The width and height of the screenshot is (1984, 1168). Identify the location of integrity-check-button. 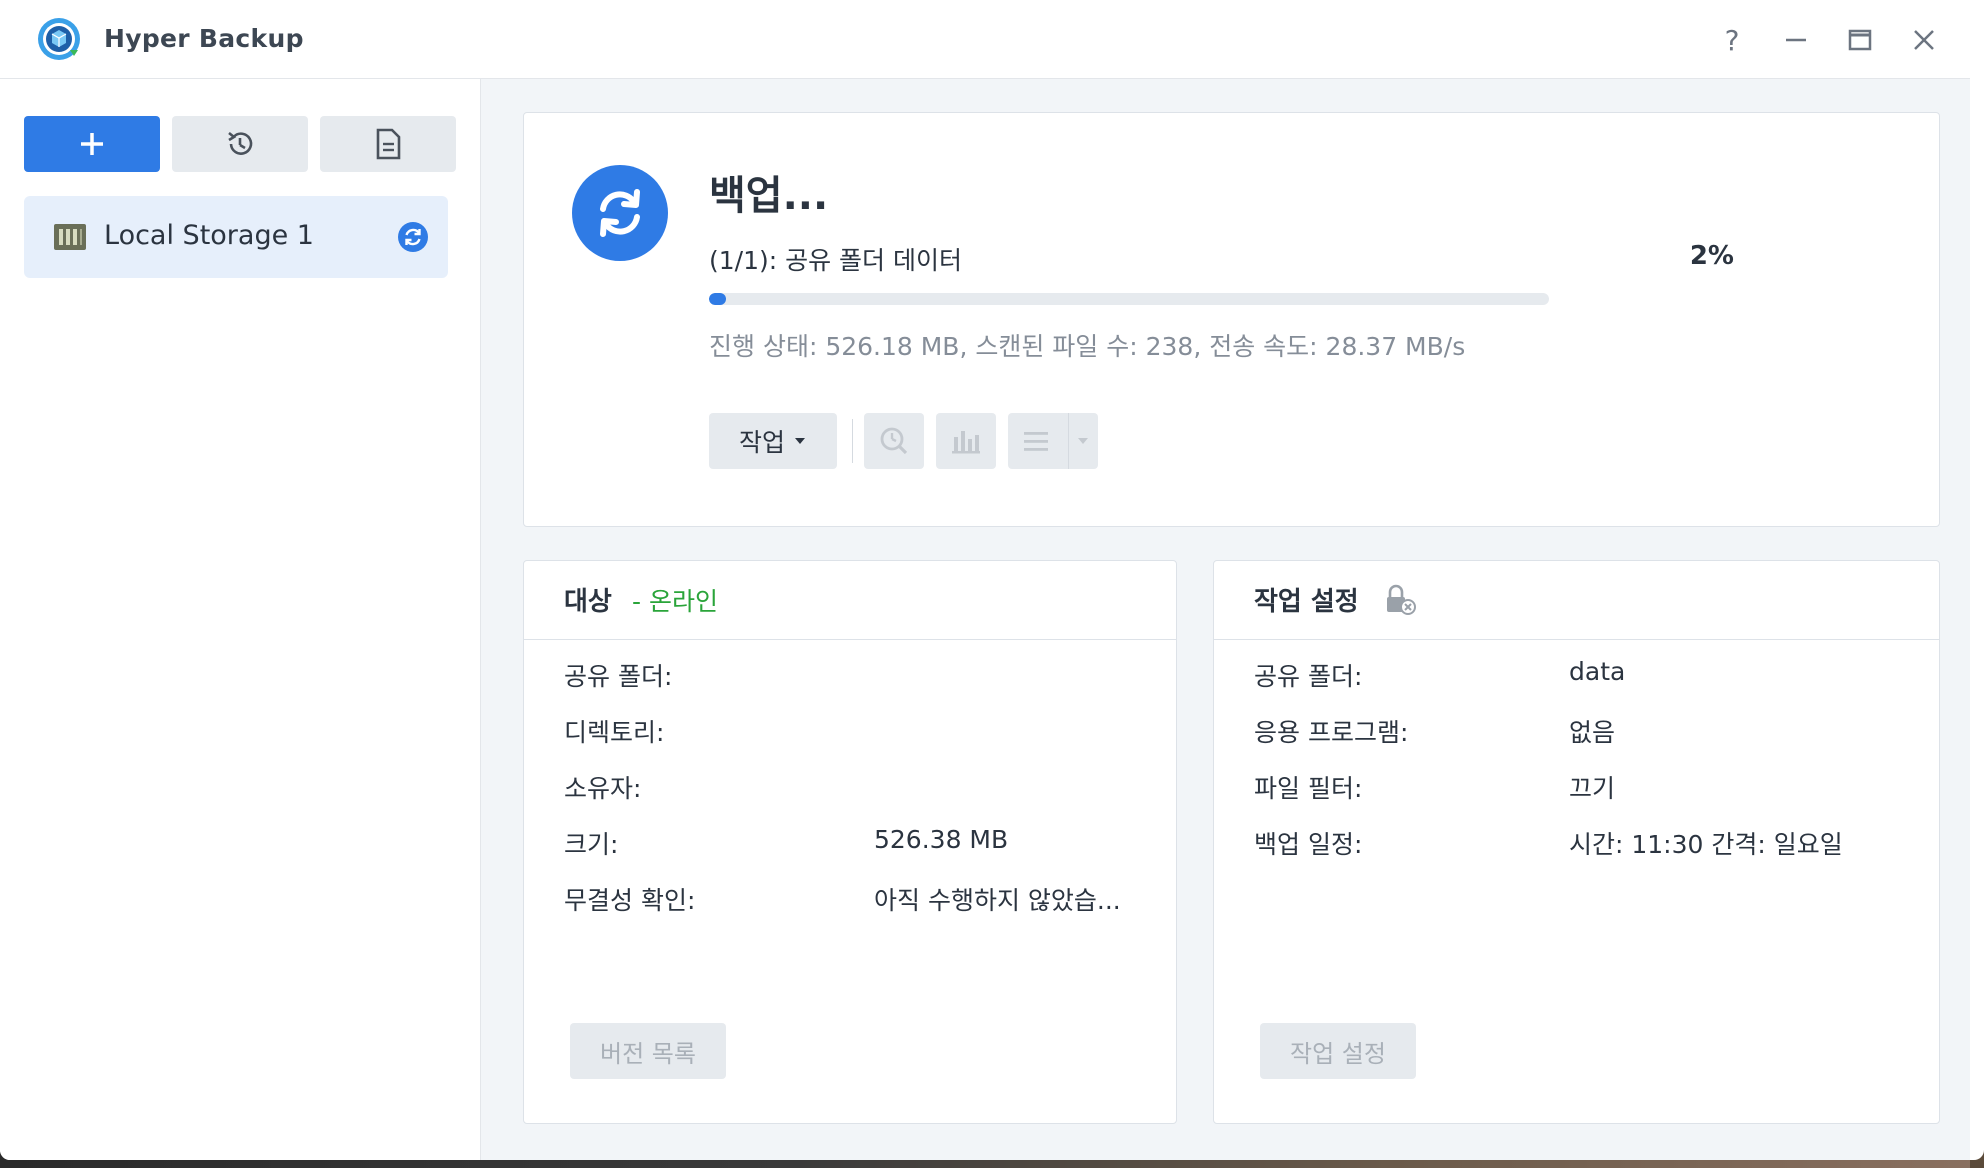
(894, 441).